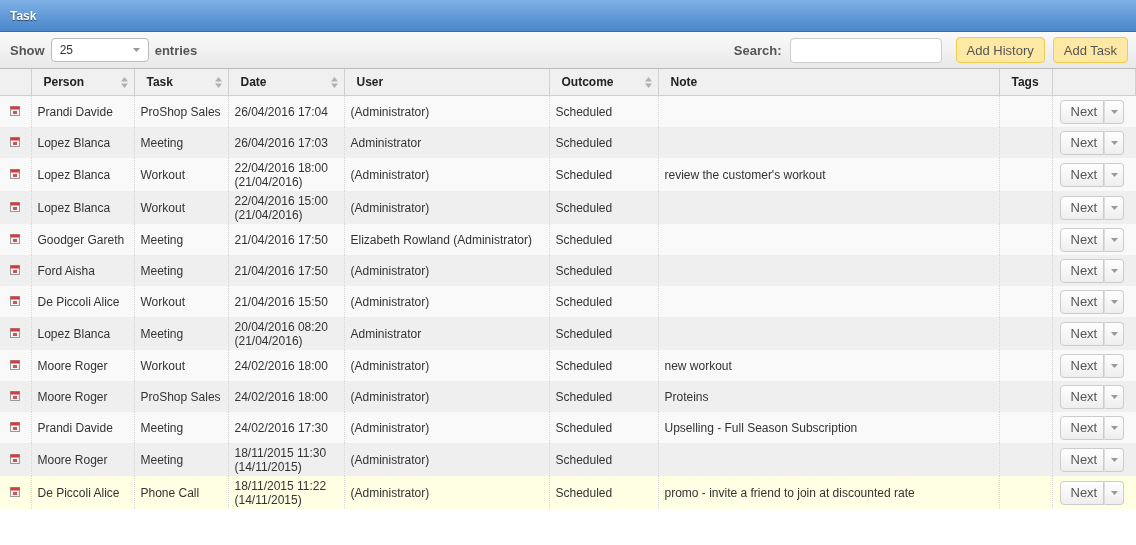  I want to click on search-label: Search:, so click(757, 50).